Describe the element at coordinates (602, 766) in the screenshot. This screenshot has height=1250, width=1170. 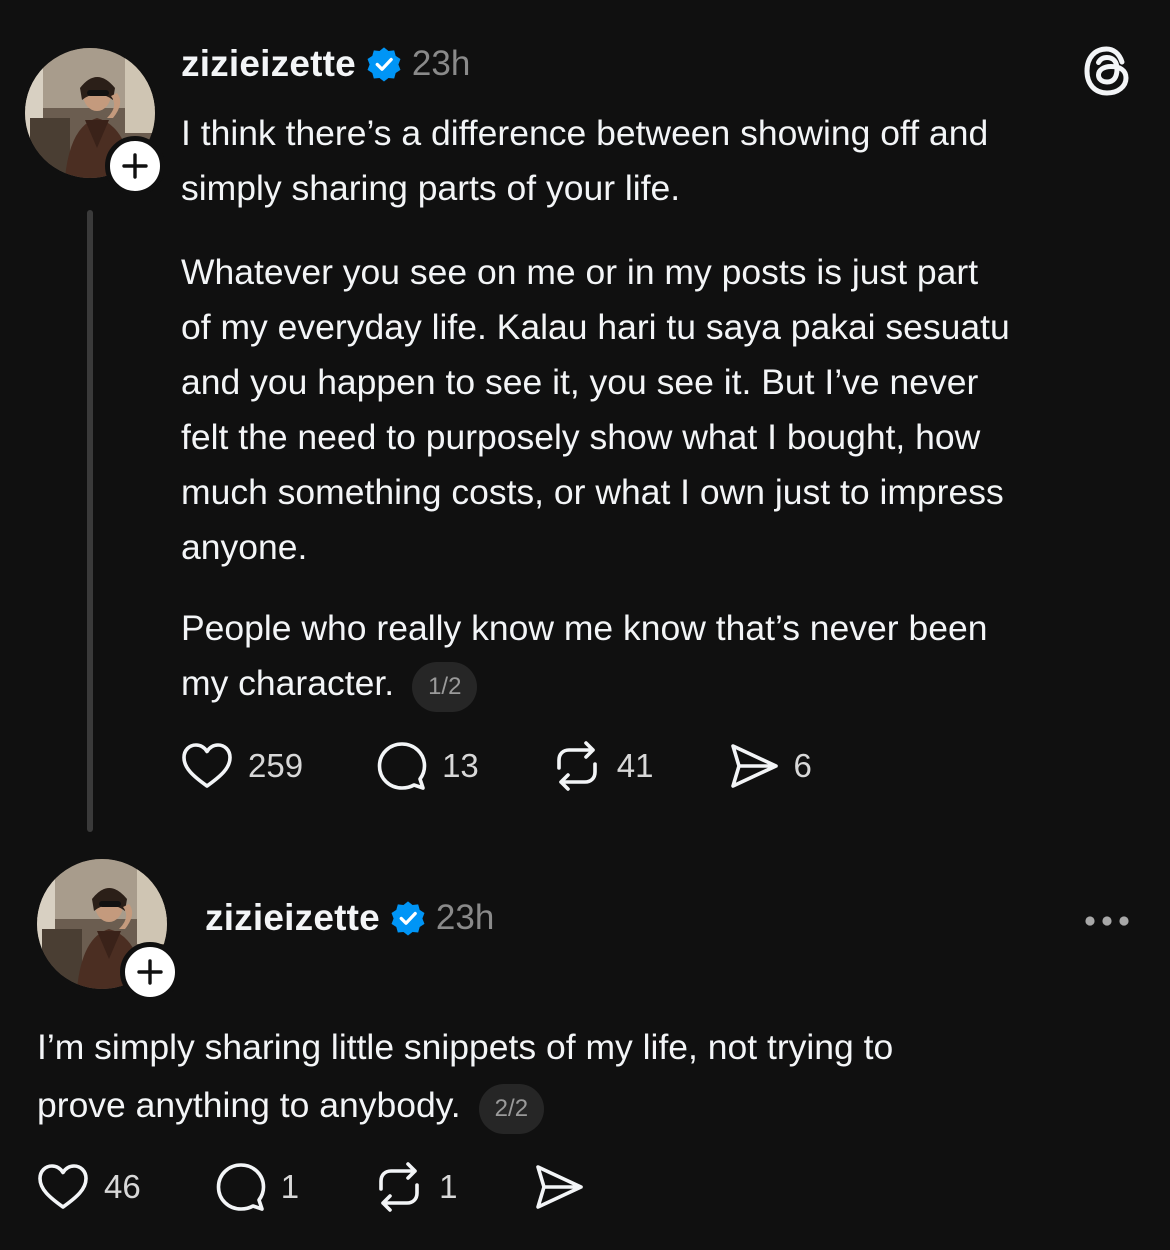
I see `repost-button: 41` at that location.